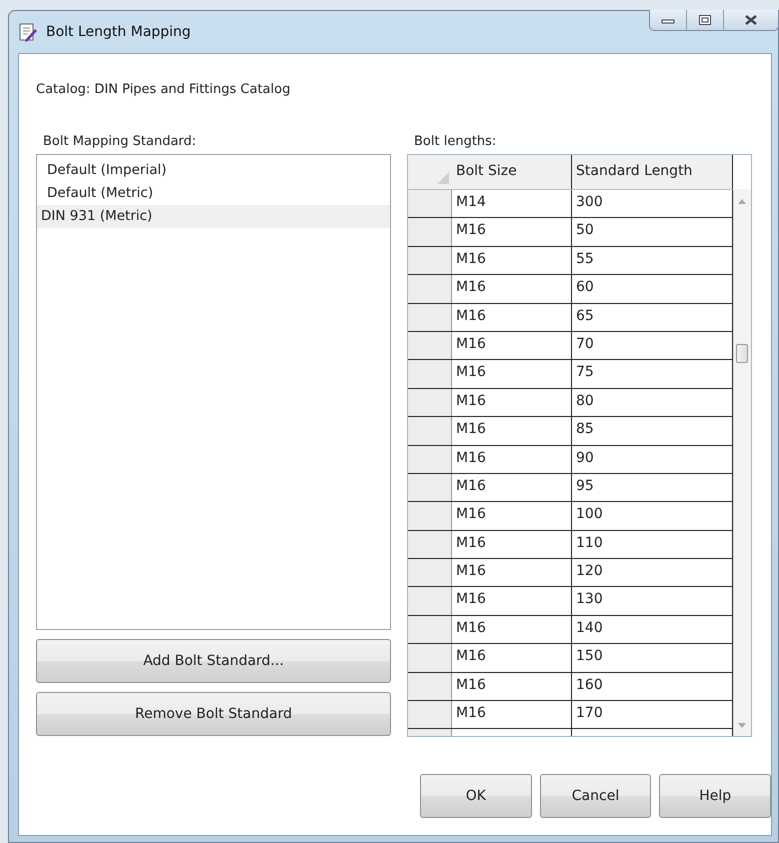 The width and height of the screenshot is (779, 843). What do you see at coordinates (512, 204) in the screenshot?
I see `table-cell: M14` at bounding box center [512, 204].